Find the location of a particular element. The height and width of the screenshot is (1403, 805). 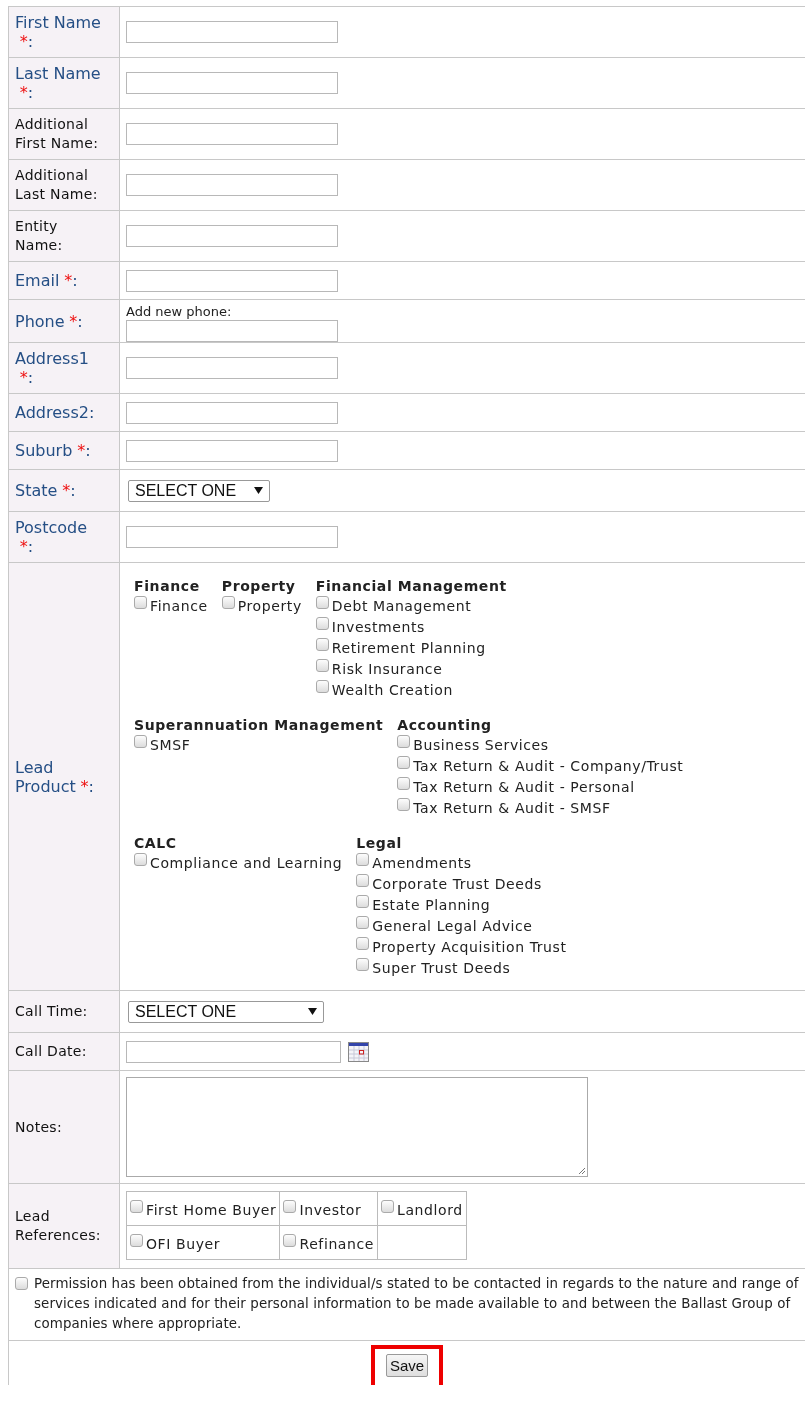

checkbox-label: Investor is located at coordinates (330, 1209).